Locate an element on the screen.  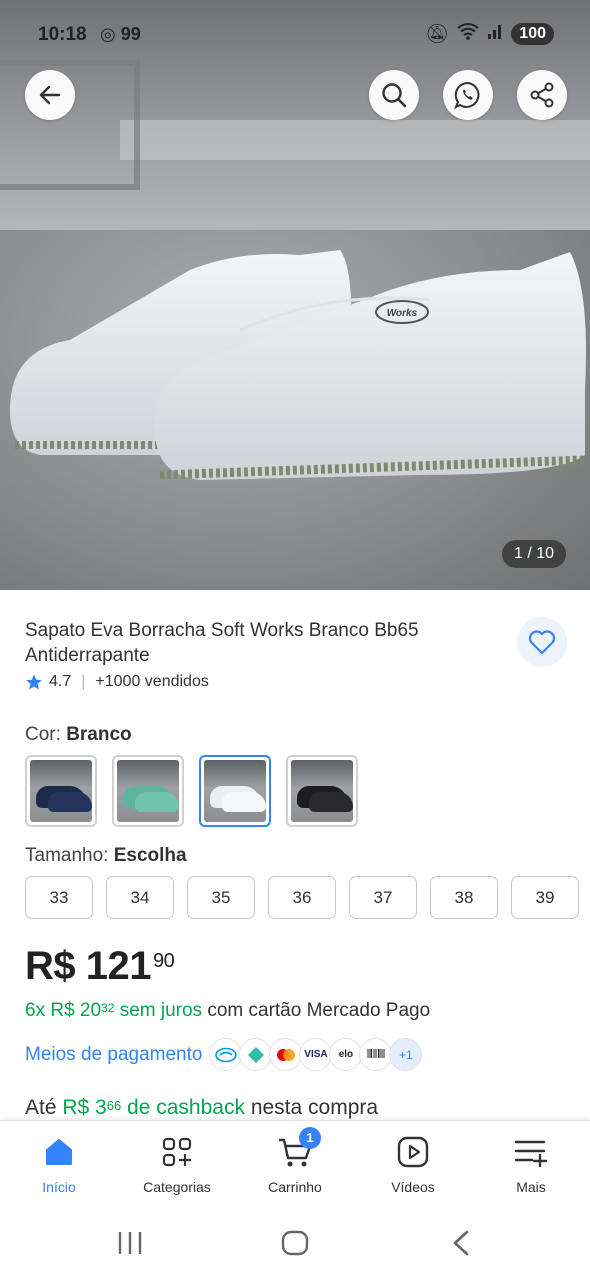
size-option: 36 is located at coordinates (302, 897).